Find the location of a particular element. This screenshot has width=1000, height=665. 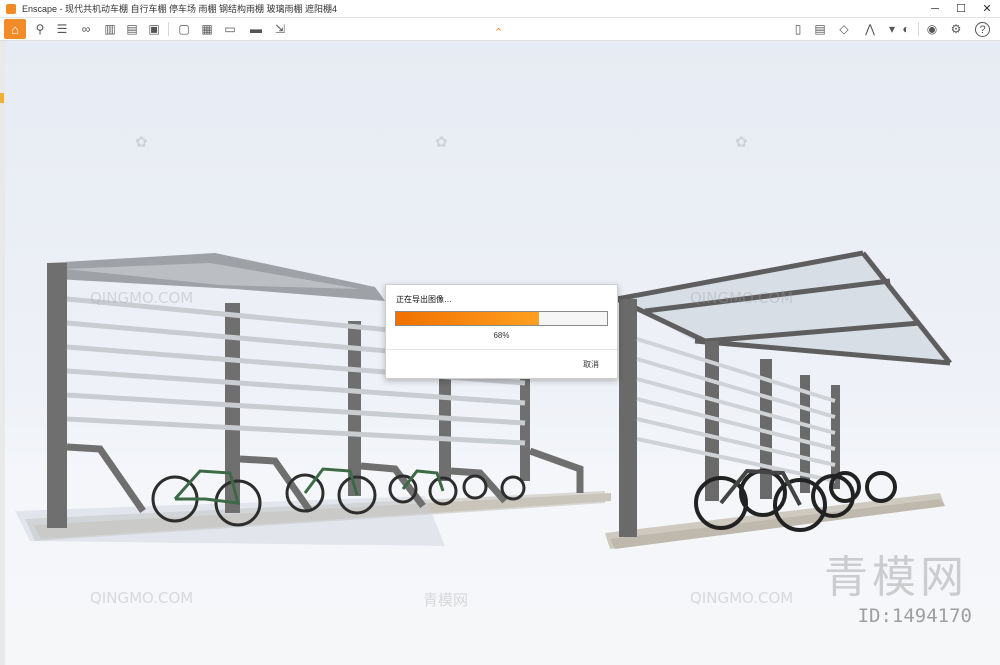

view-mode-icon: ◇ is located at coordinates (844, 29).